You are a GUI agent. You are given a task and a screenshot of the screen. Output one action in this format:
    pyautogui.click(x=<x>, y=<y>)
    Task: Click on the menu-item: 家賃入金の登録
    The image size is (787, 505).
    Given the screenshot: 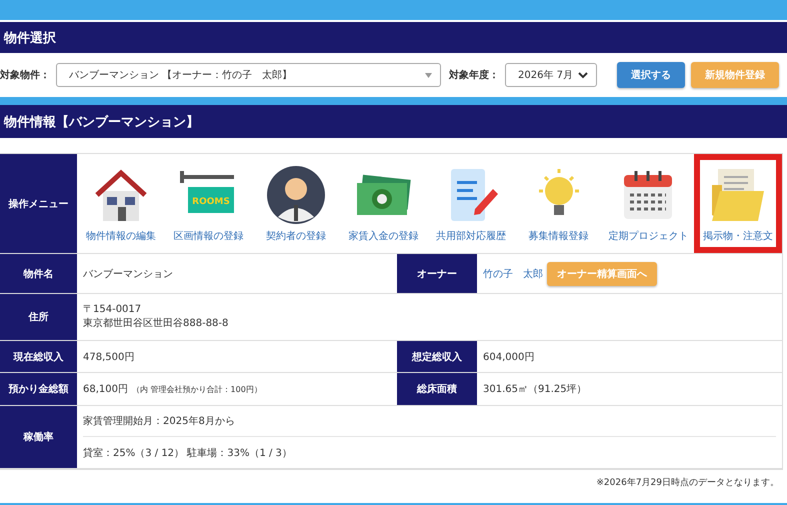 What is the action you would take?
    pyautogui.click(x=384, y=203)
    